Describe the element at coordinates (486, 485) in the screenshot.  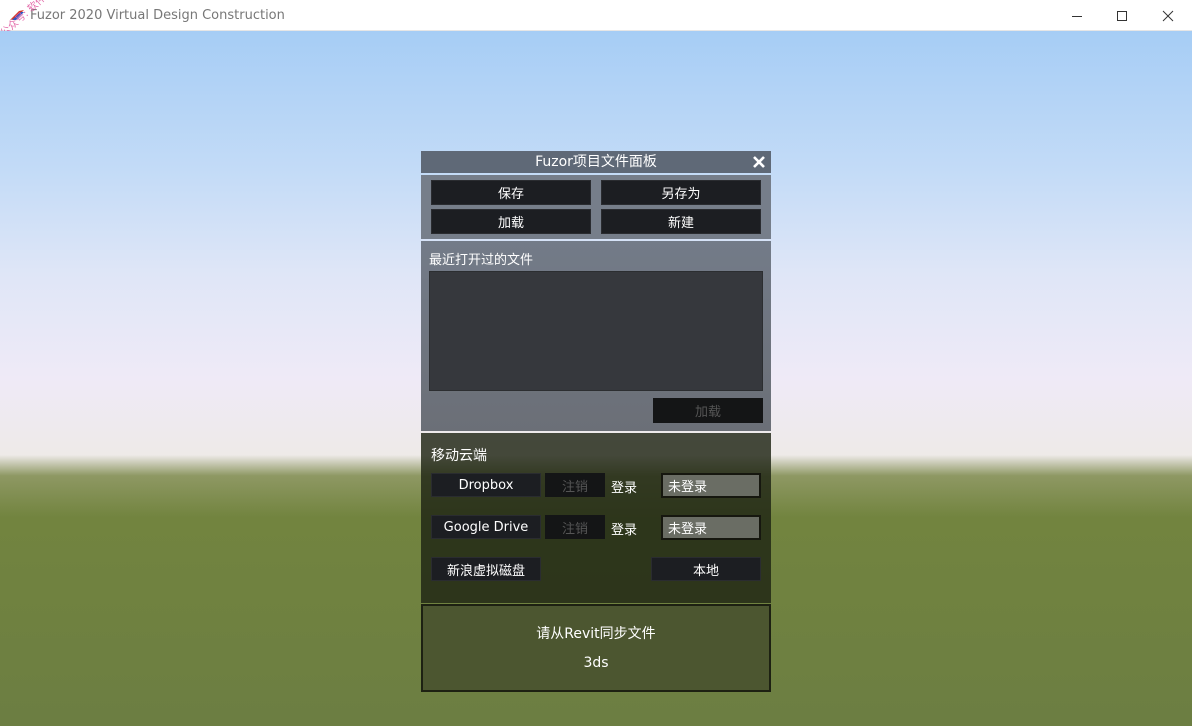
I see `dropbox-button: Dropbox` at that location.